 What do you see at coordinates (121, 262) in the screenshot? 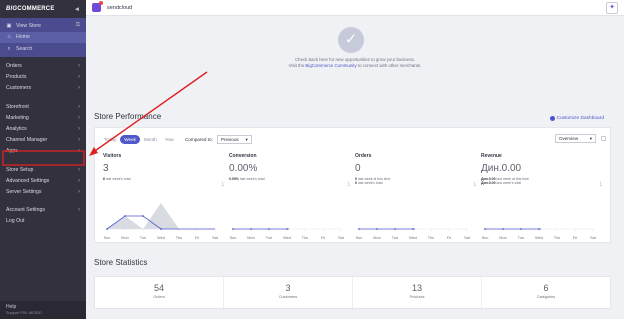
I see `store-statistics-title: Store Statistics` at bounding box center [121, 262].